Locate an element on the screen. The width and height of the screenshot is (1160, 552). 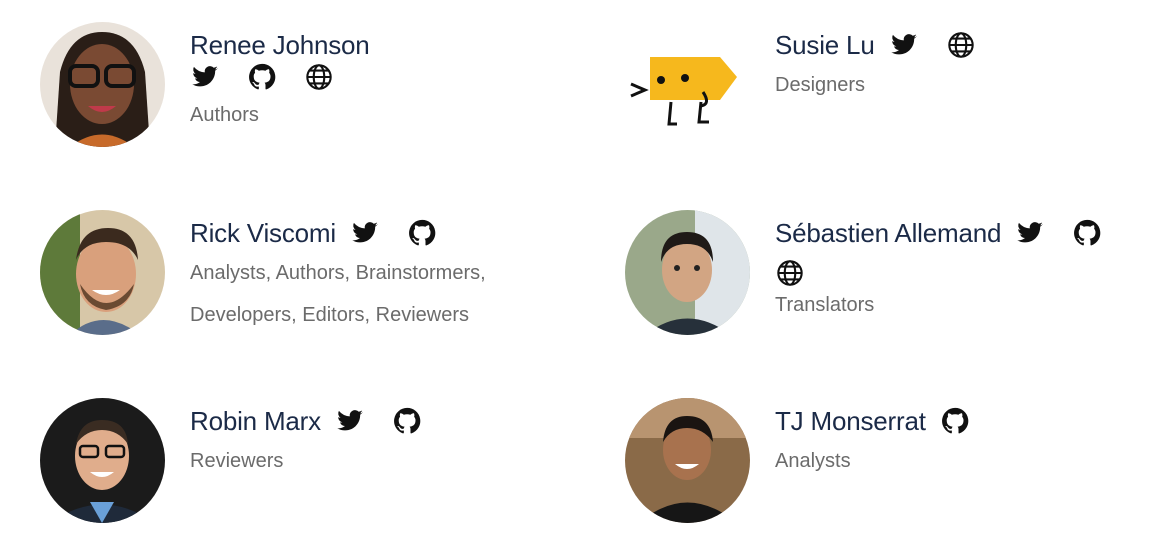
contributor-roles: Designers is located at coordinates (820, 85).